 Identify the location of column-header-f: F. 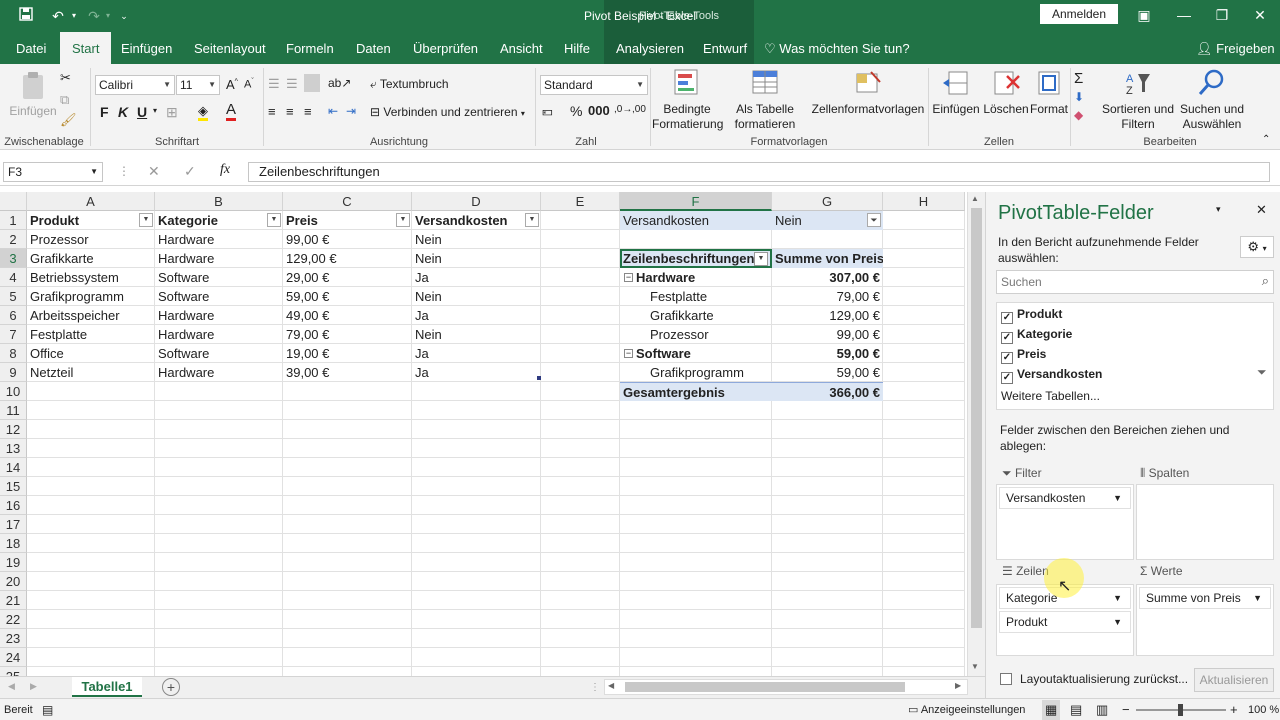
(696, 201).